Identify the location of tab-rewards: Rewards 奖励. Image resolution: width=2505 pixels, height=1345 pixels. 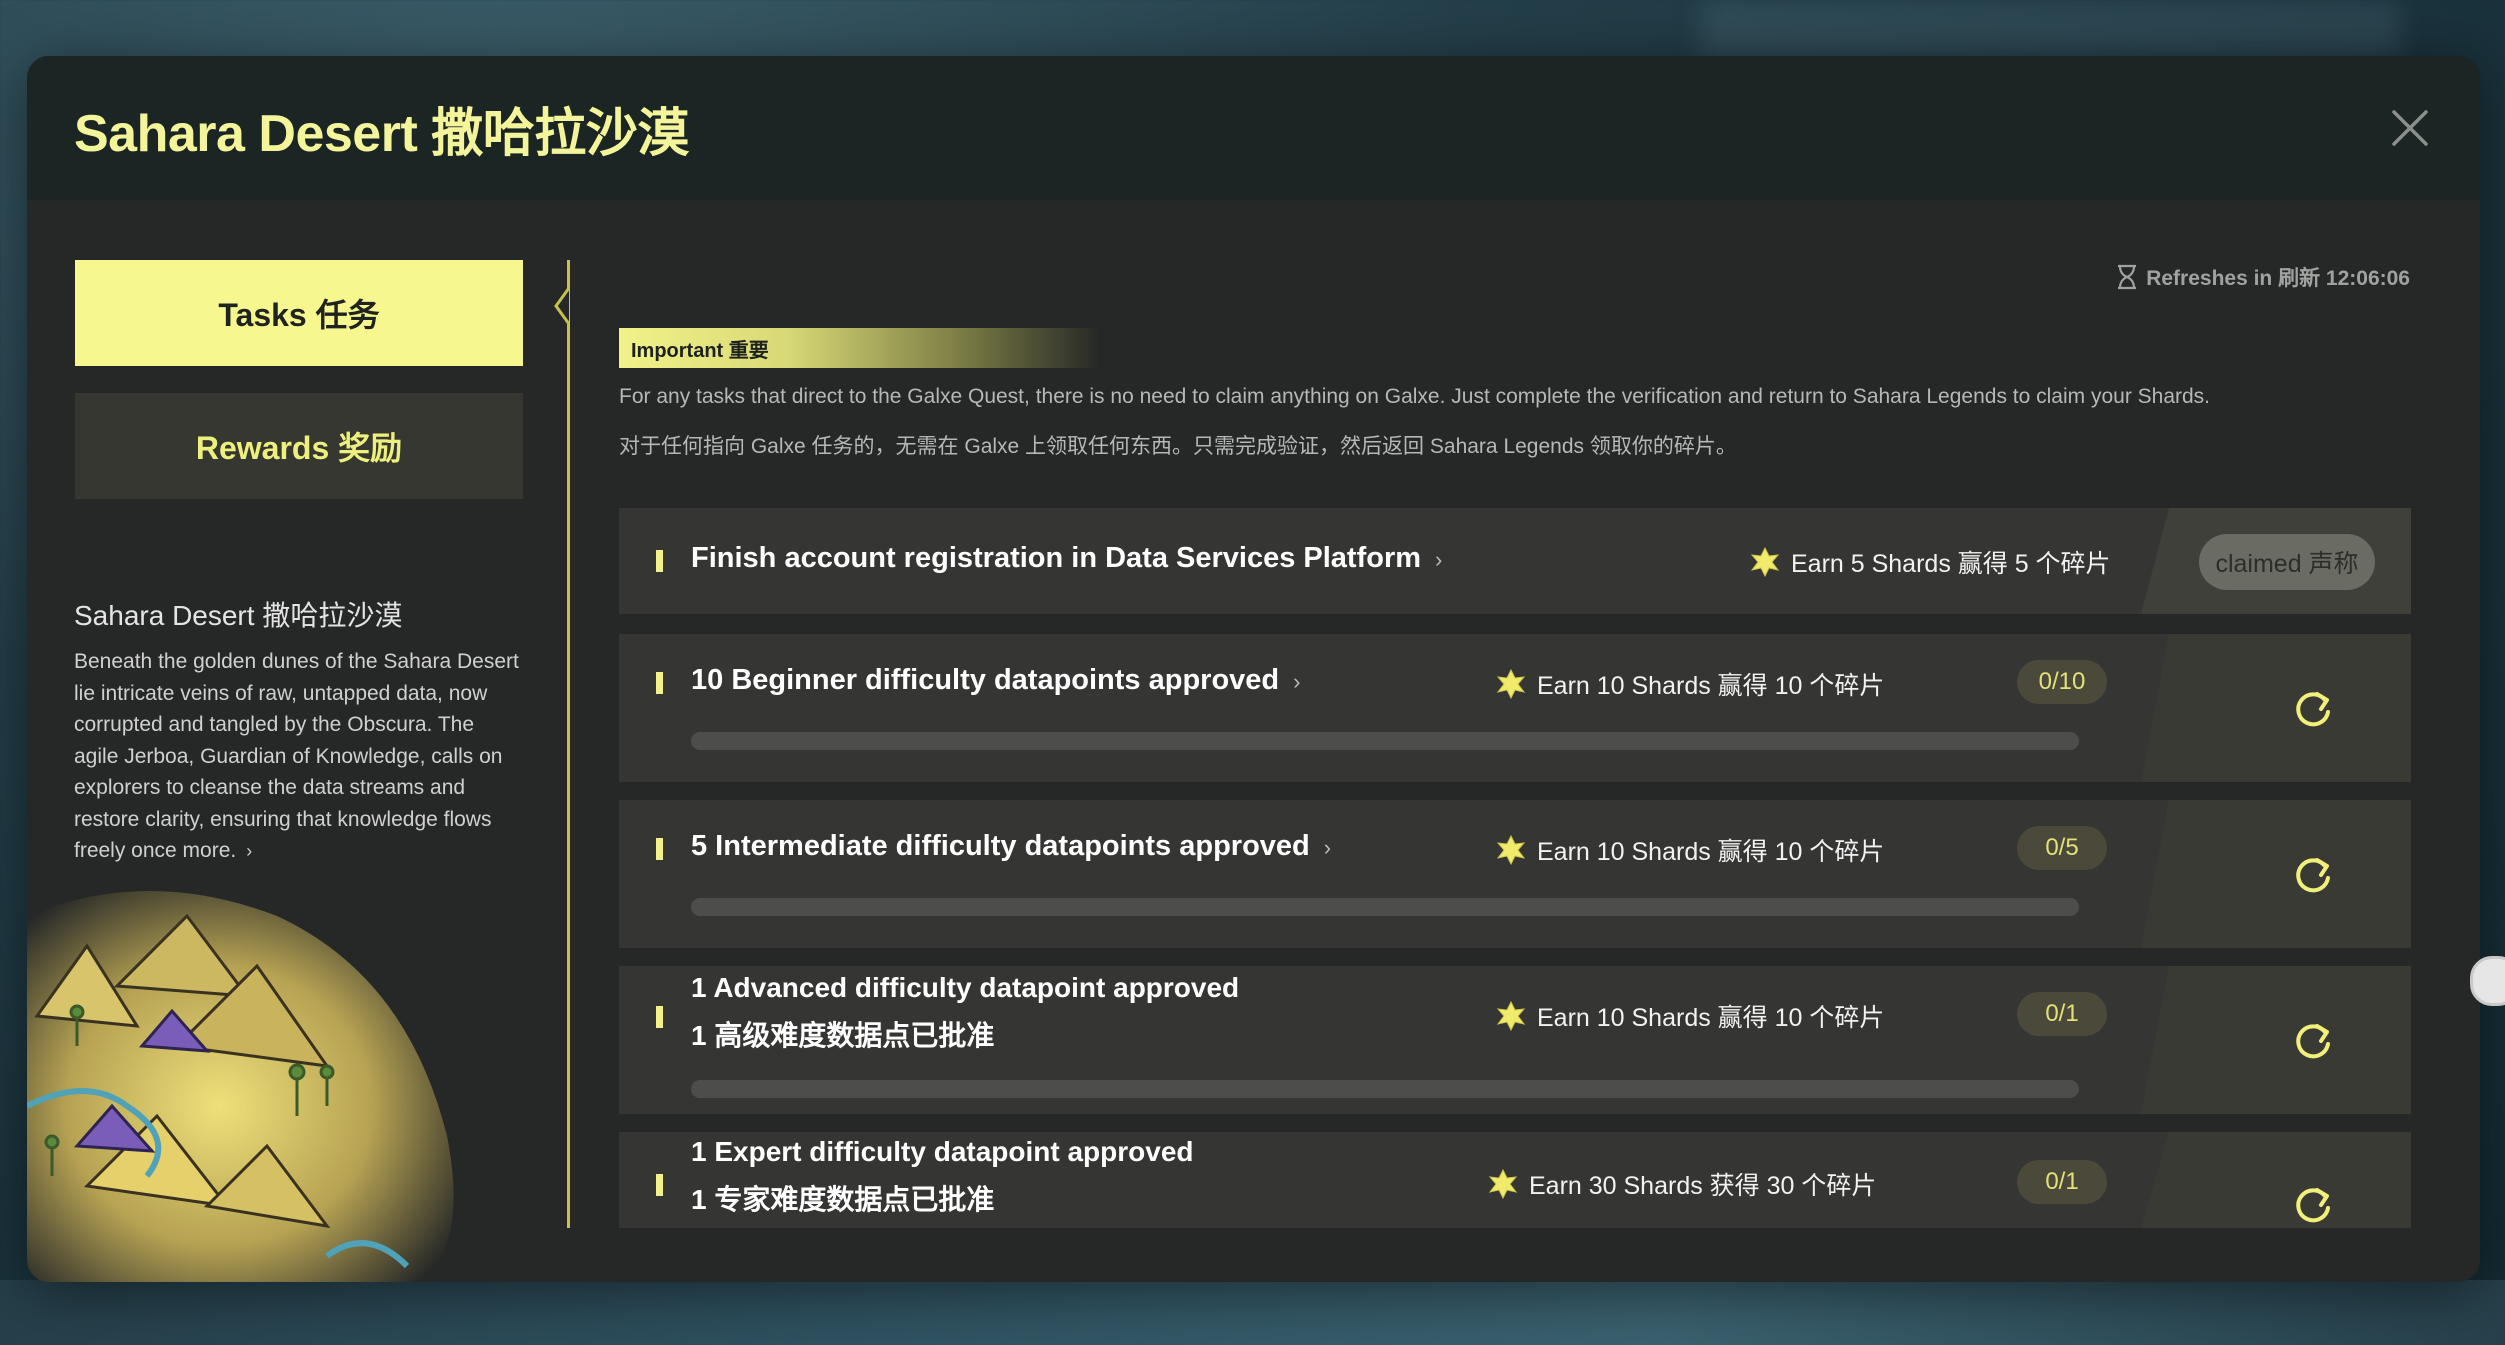
(299, 446).